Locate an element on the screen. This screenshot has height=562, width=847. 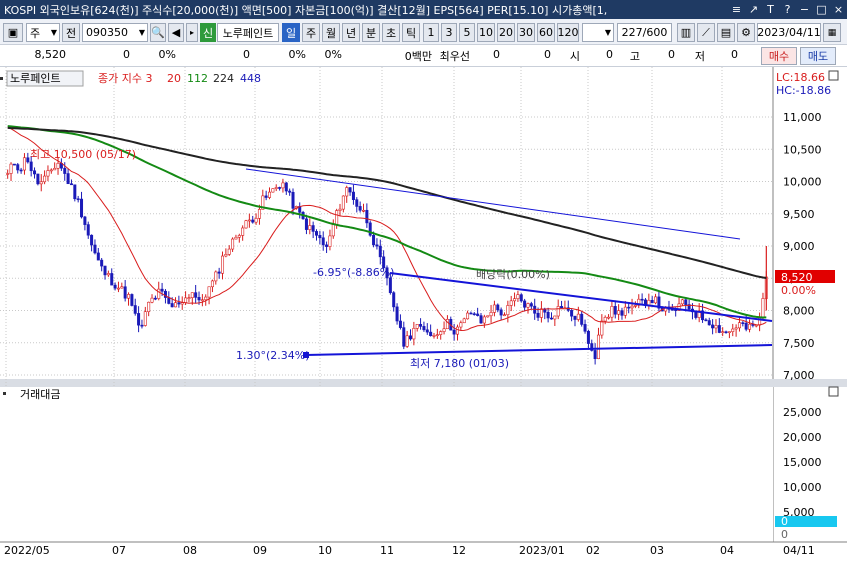
interval-10-button: 10 is located at coordinates (486, 32).